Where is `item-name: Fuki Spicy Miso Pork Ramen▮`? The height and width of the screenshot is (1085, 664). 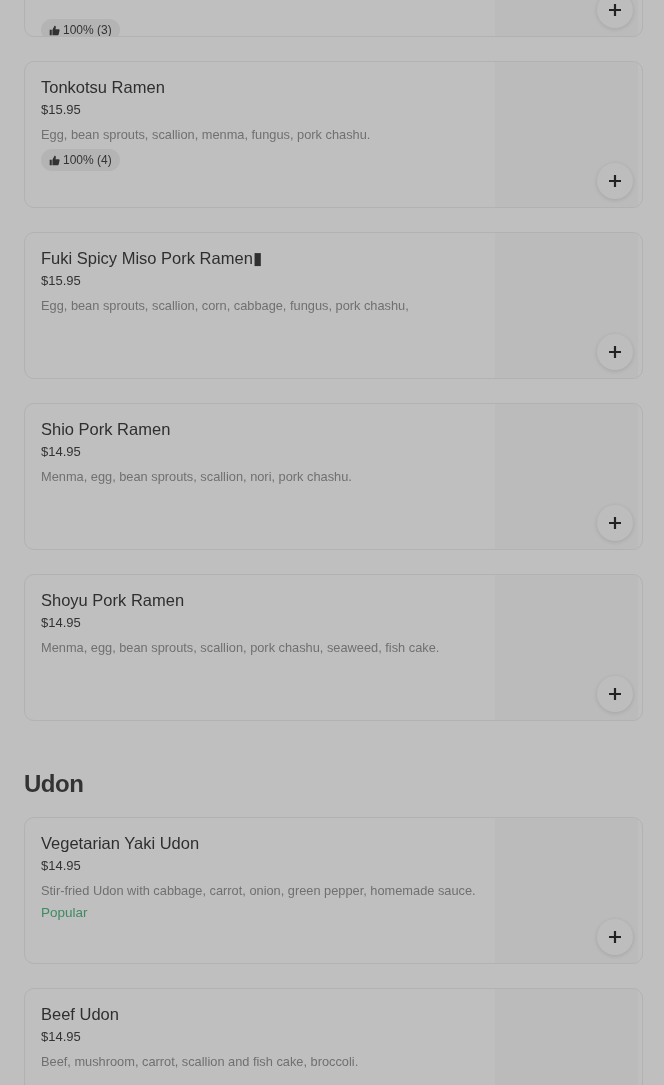
item-name: Fuki Spicy Miso Pork Ramen▮ is located at coordinates (152, 258).